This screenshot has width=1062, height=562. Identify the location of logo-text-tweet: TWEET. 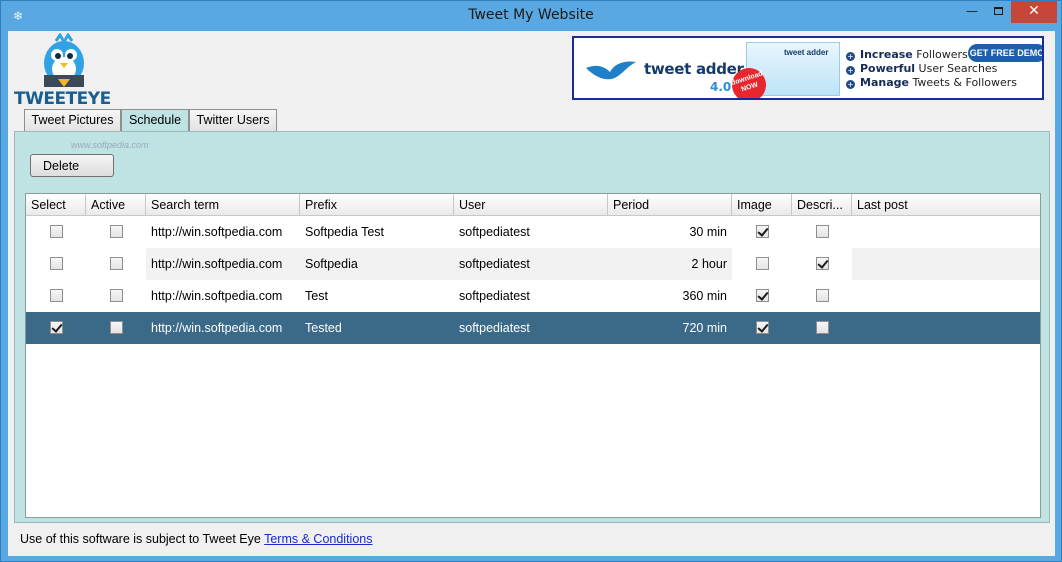
(45, 99).